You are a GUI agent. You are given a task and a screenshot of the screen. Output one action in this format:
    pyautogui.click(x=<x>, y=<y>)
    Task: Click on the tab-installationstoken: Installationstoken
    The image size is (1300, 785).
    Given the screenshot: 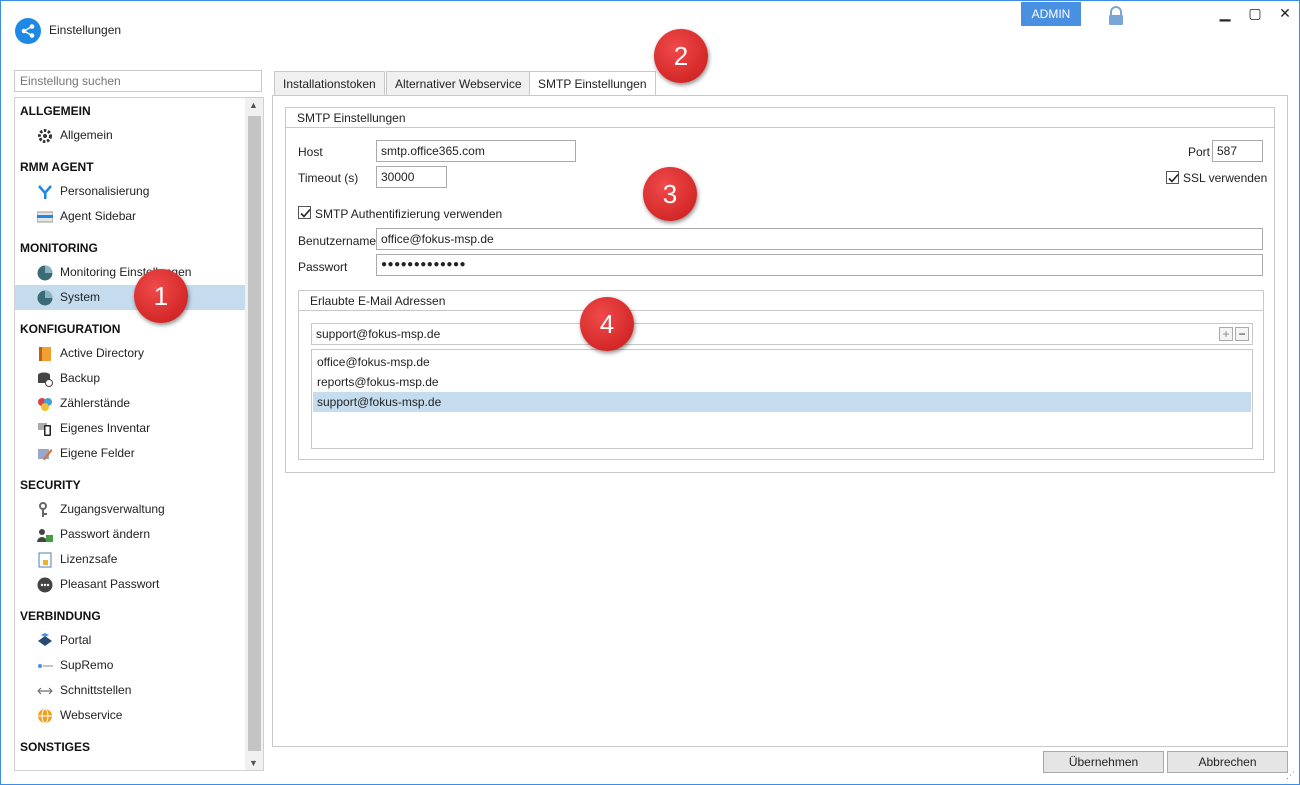 What is the action you would take?
    pyautogui.click(x=329, y=83)
    